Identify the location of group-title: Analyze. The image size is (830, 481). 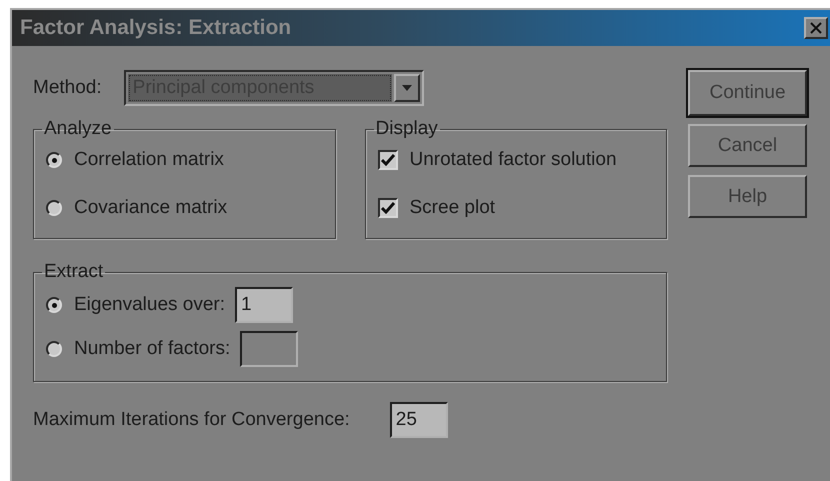
(78, 129).